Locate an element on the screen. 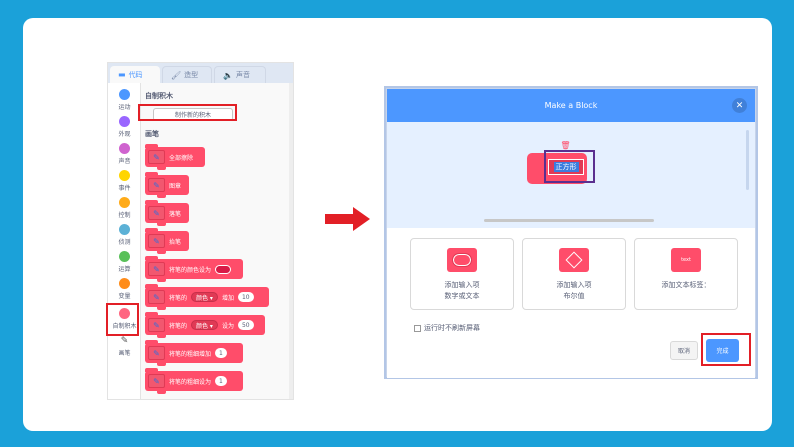 The image size is (794, 447). tab-costume: 🖌 造型 is located at coordinates (187, 74).